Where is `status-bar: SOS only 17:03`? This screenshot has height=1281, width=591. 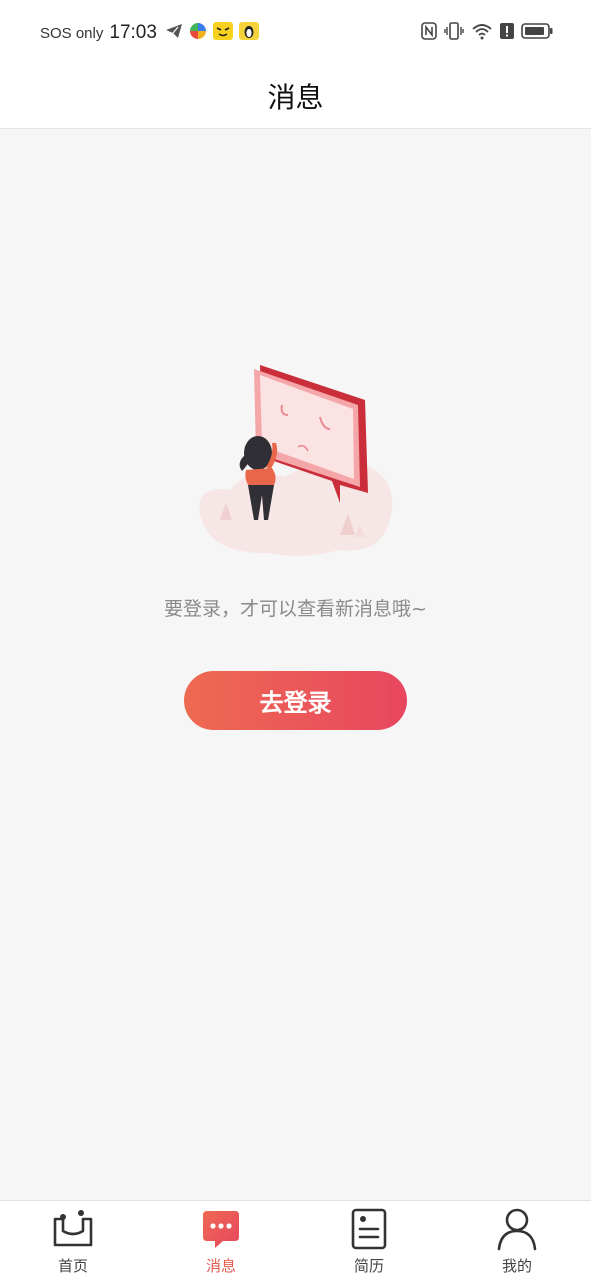 status-bar: SOS only 17:03 is located at coordinates (295, 32).